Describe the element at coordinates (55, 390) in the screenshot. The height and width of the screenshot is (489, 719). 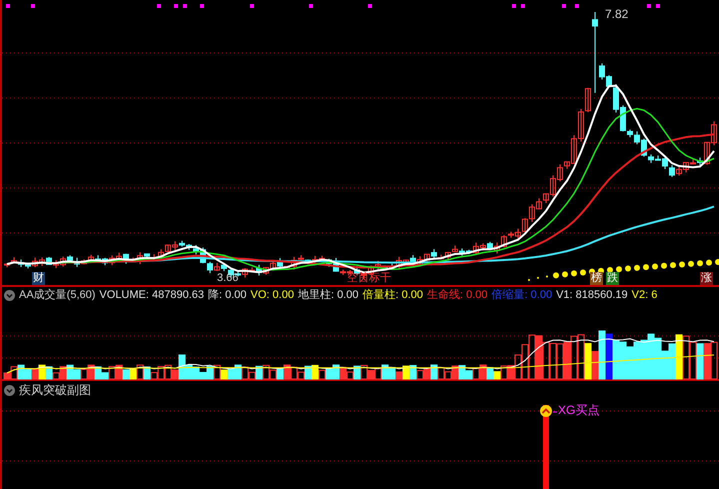
I see `indicator-title: 疾风突破副图` at that location.